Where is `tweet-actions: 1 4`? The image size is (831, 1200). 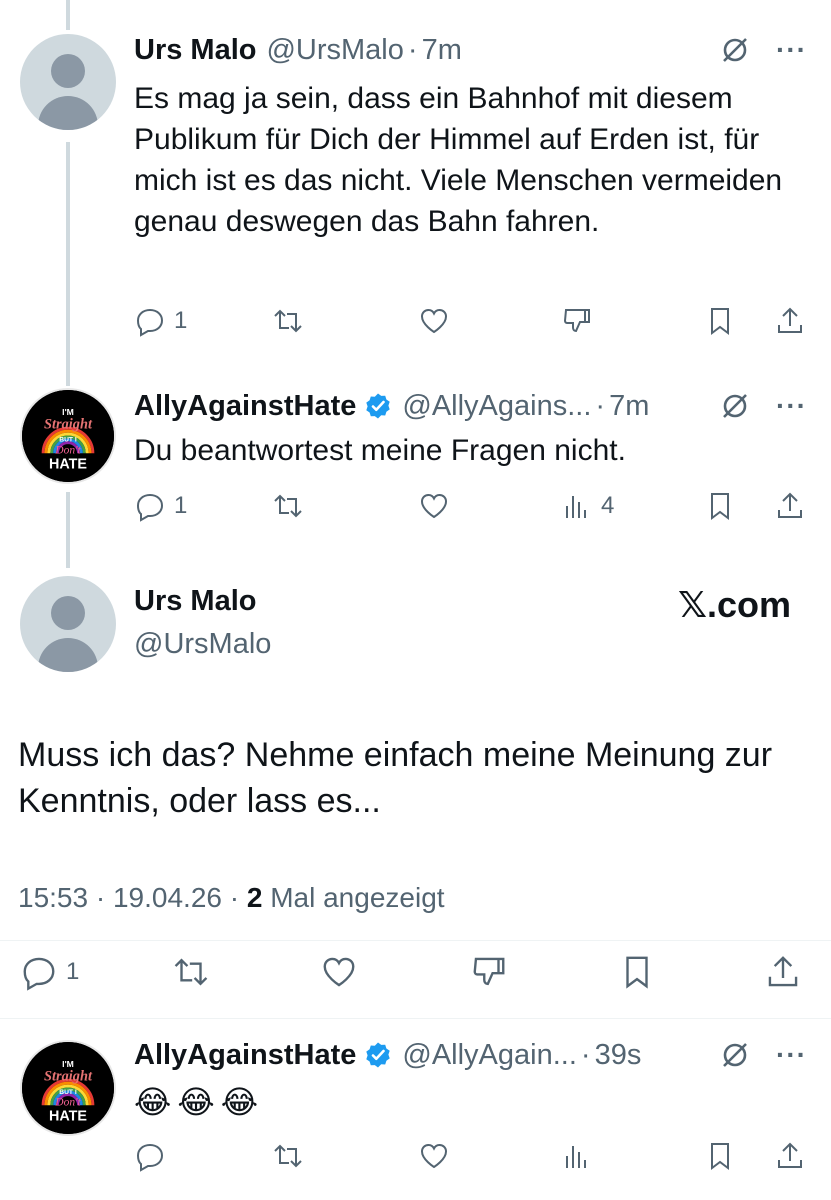 tweet-actions: 1 4 is located at coordinates (474, 506).